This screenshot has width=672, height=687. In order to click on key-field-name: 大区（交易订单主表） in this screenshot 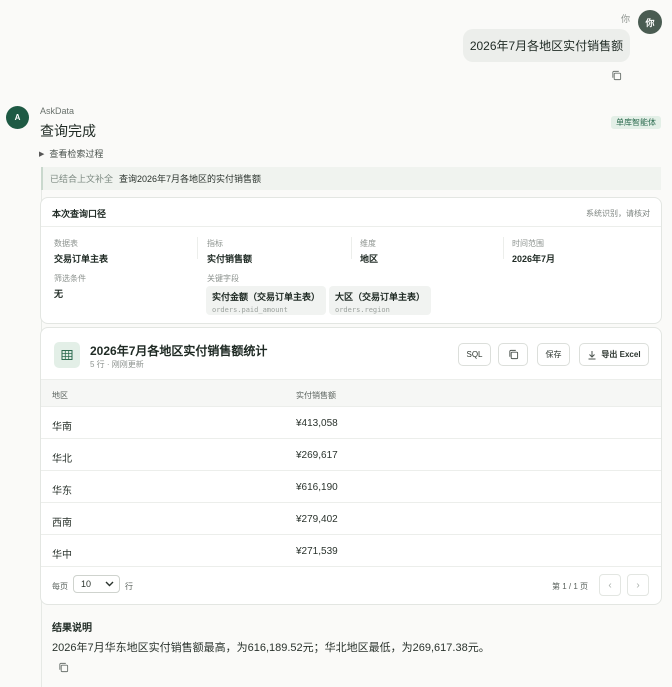, I will do `click(380, 297)`.